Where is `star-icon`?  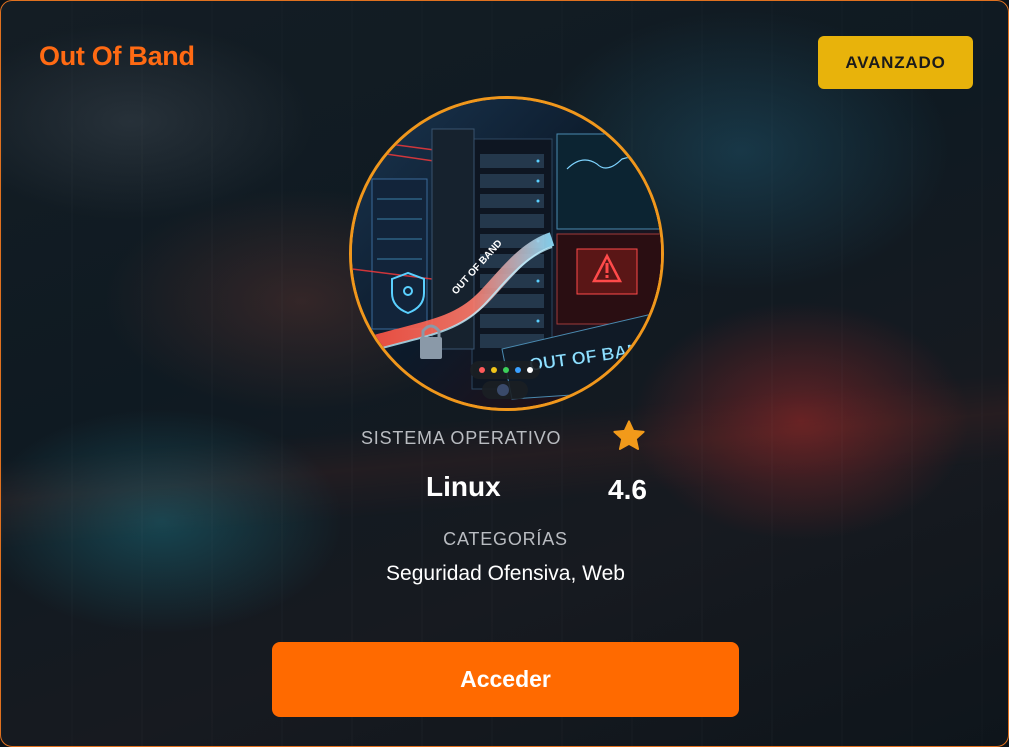 star-icon is located at coordinates (629, 435).